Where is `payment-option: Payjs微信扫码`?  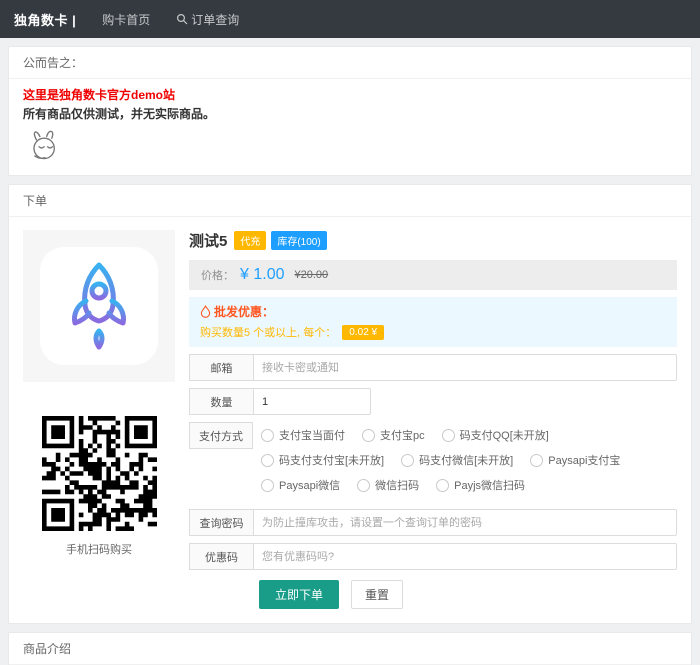
payment-option: Payjs微信扫码 is located at coordinates (480, 485).